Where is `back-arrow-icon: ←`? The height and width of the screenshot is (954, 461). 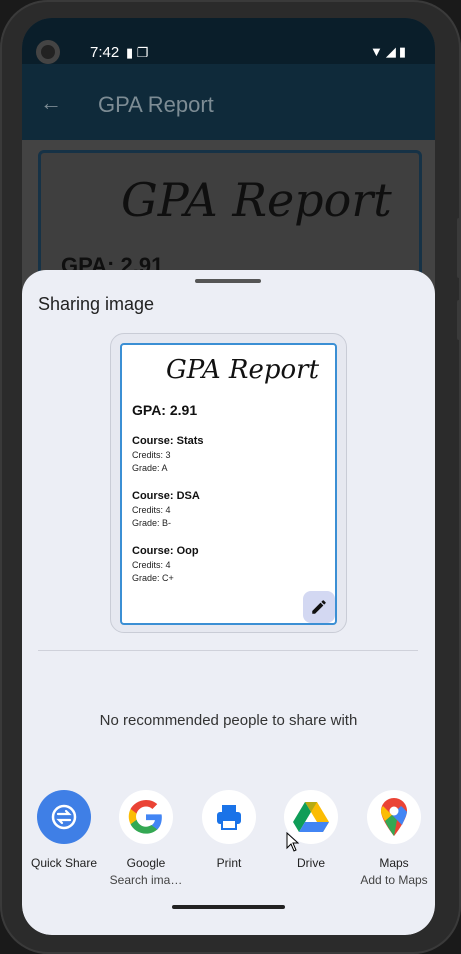 back-arrow-icon: ← is located at coordinates (51, 103).